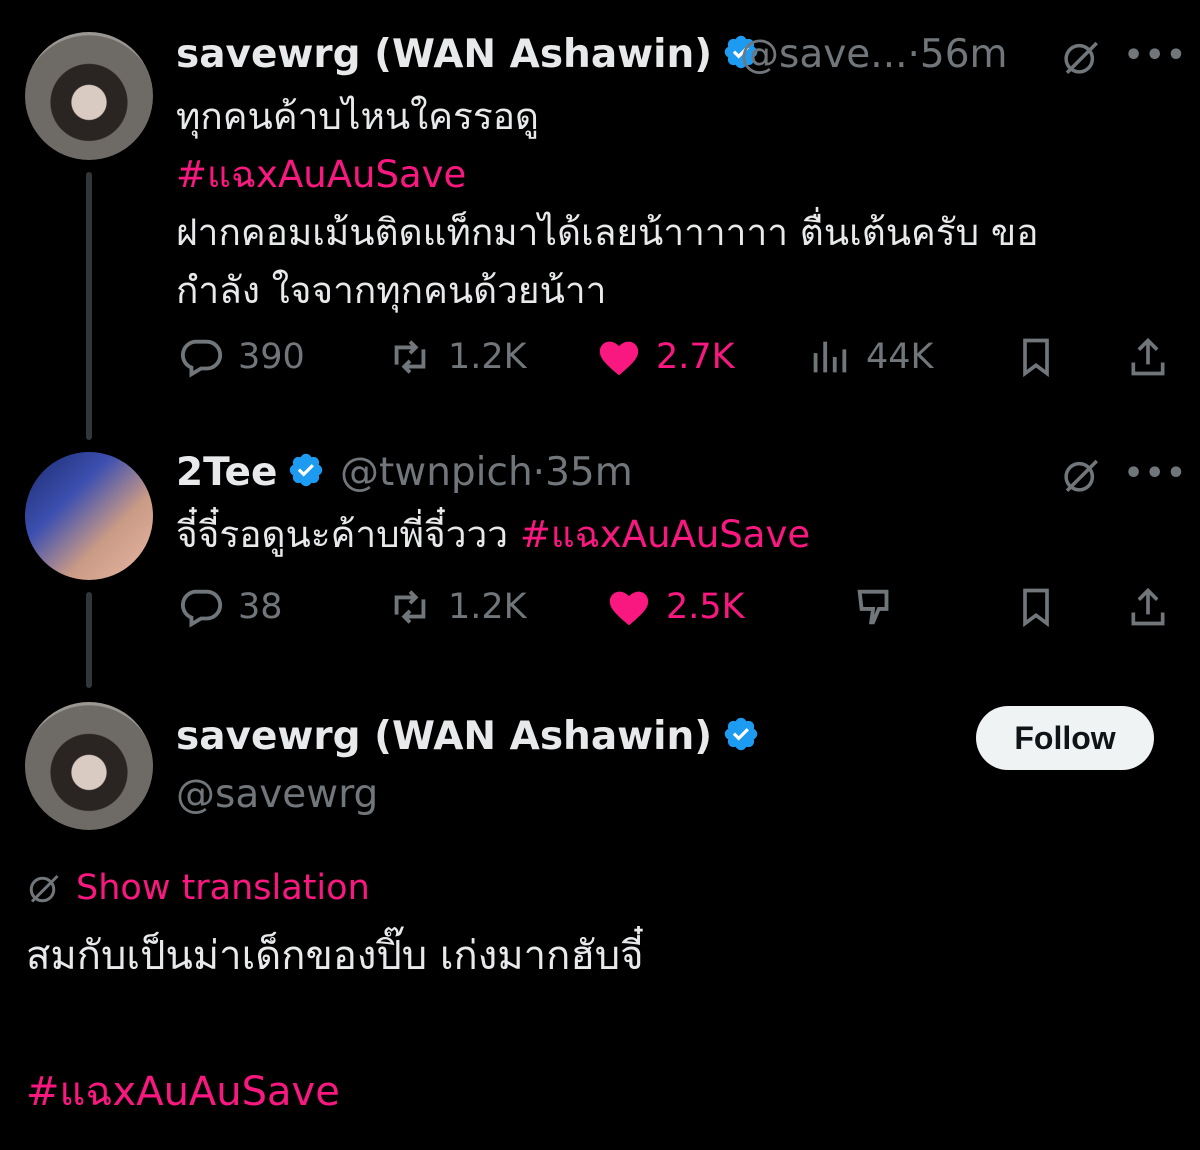  What do you see at coordinates (335, 956) in the screenshot?
I see `main-text: สมกับเป็นม่าเด็กของปิ๊บ เก่งมากฮับจี๋` at bounding box center [335, 956].